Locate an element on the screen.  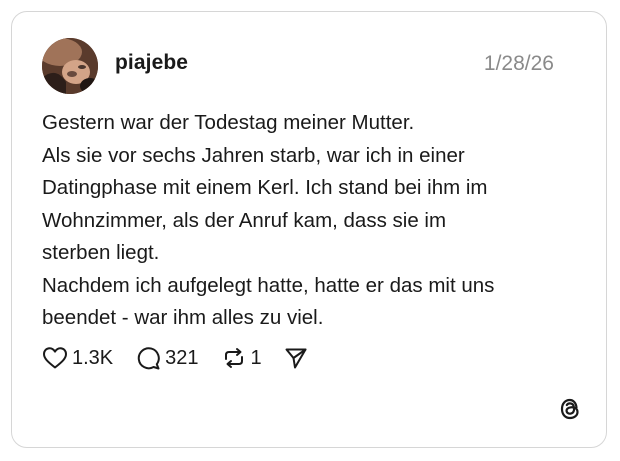
avatar is located at coordinates (70, 66).